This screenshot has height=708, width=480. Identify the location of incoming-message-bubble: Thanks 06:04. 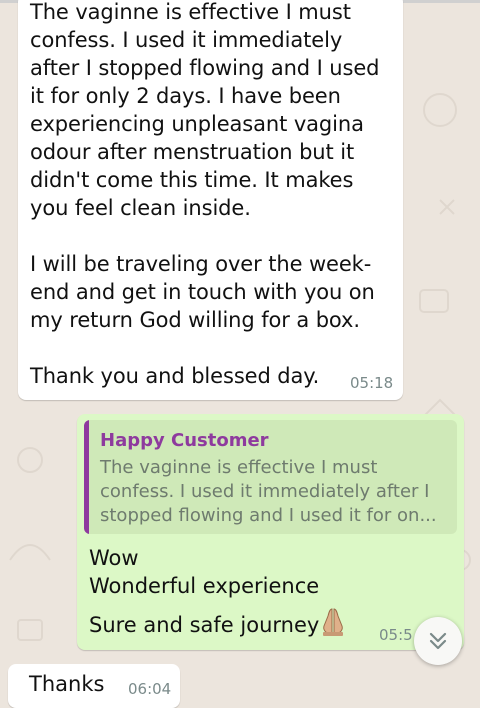
(94, 686).